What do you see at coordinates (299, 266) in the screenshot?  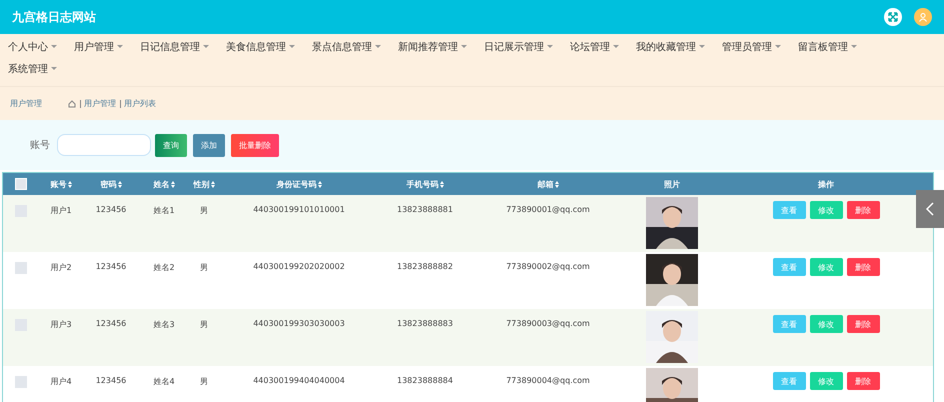 I see `table-cell-text: 440300199202020002` at bounding box center [299, 266].